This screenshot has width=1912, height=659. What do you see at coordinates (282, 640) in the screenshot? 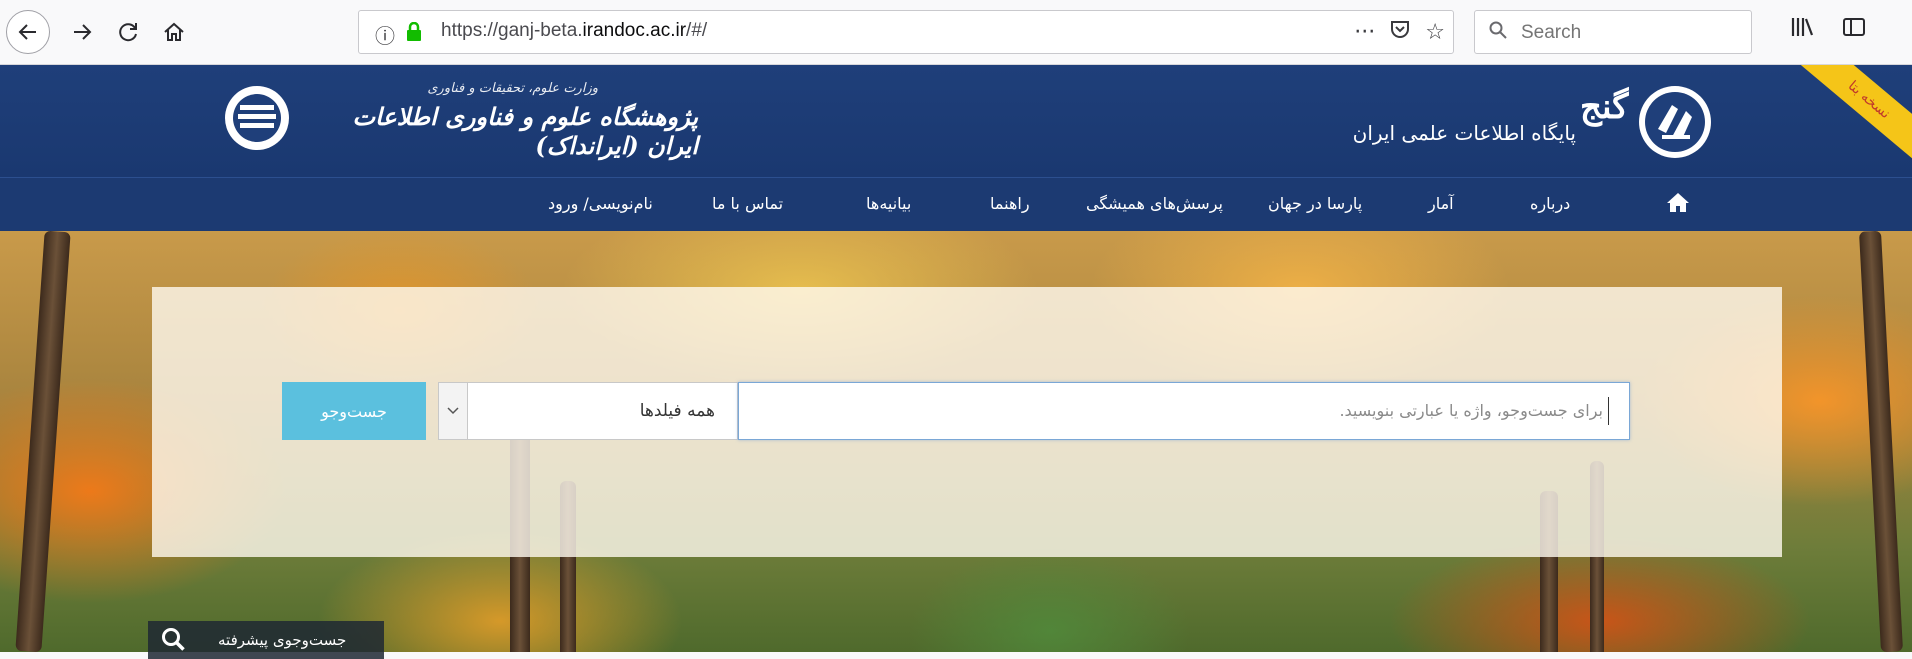
I see `advanced-search-label: جست‌وجوی پیشرفته` at bounding box center [282, 640].